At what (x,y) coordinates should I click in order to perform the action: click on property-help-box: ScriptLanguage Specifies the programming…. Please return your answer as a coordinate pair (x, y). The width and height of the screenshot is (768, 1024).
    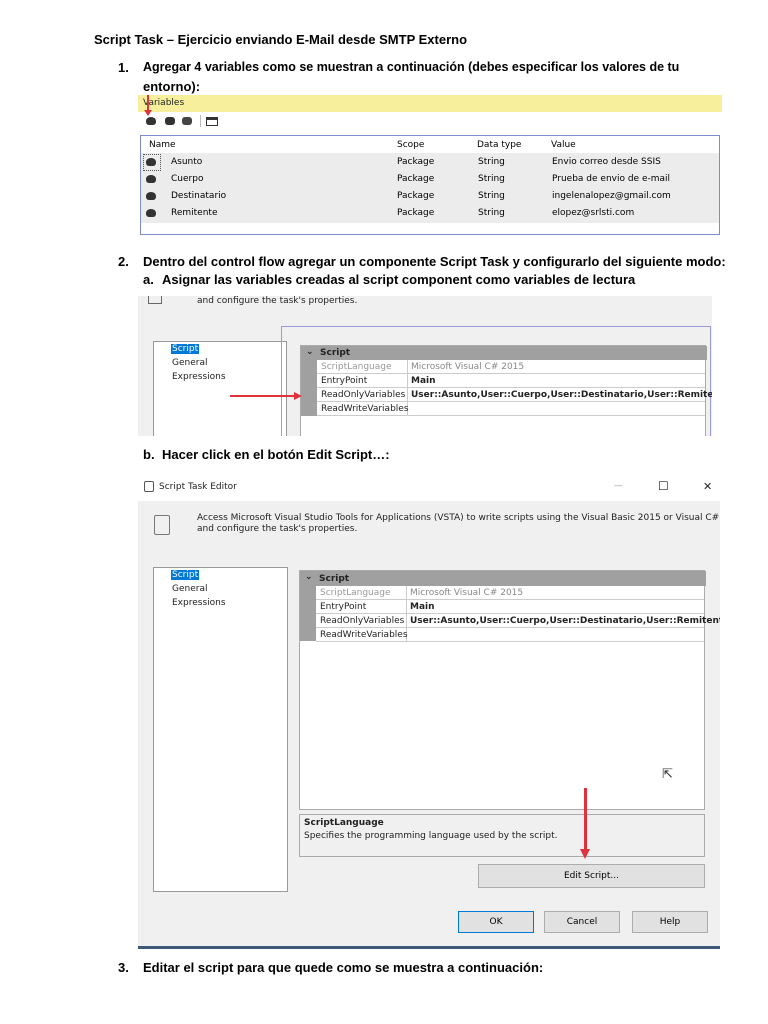
    Looking at the image, I should click on (502, 835).